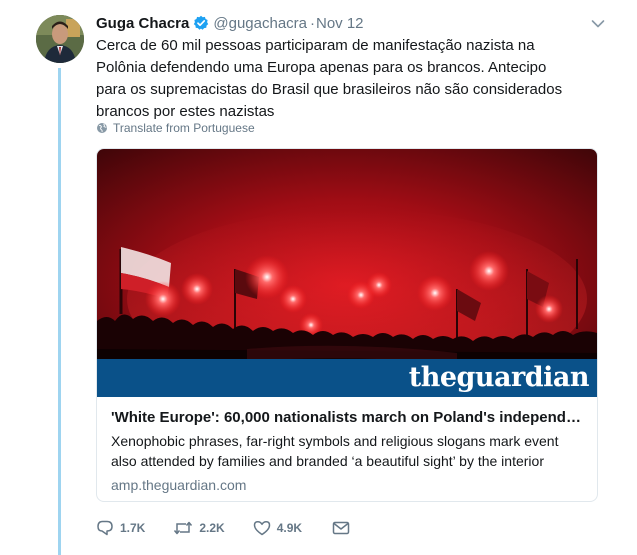 This screenshot has width=637, height=555. I want to click on retweet-button: 2.2K, so click(199, 528).